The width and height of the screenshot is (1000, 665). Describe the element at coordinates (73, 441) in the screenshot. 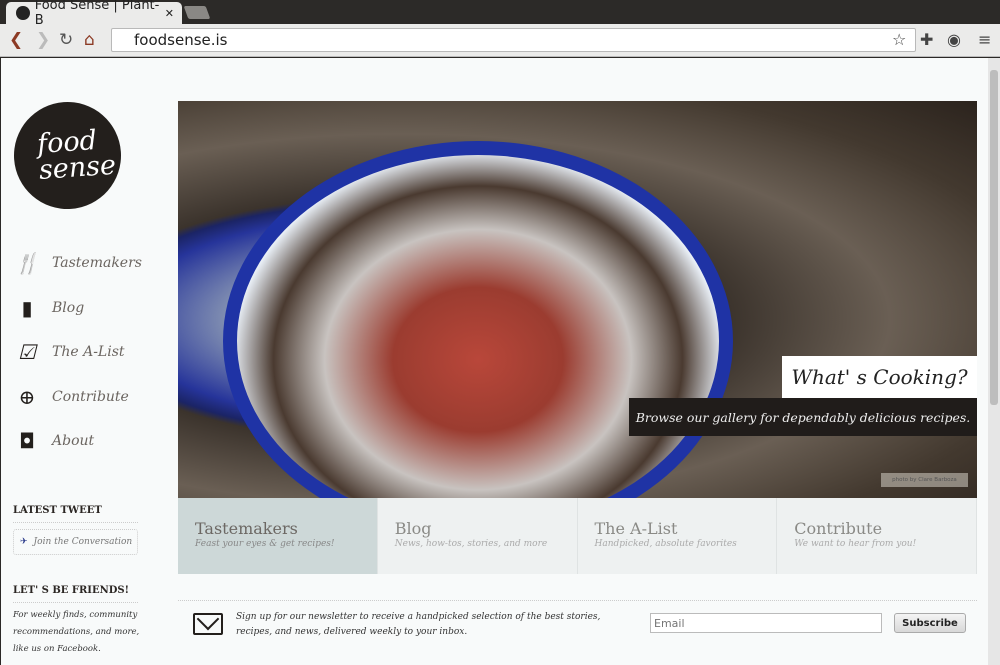

I see `sidebar-item-label: About` at that location.